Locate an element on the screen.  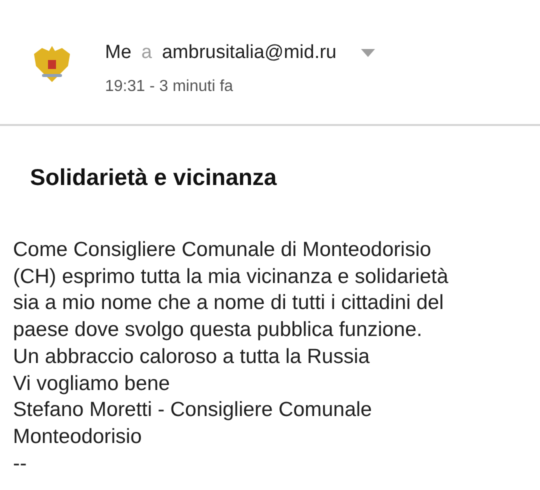
to-label: a is located at coordinates (146, 53).